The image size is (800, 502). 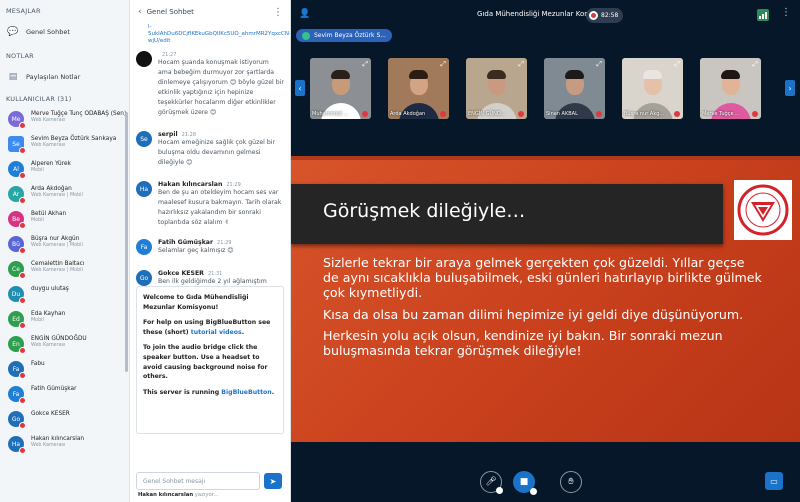 I want to click on user-item: Ed Eda Kayhan Mobil, so click(x=64, y=320).